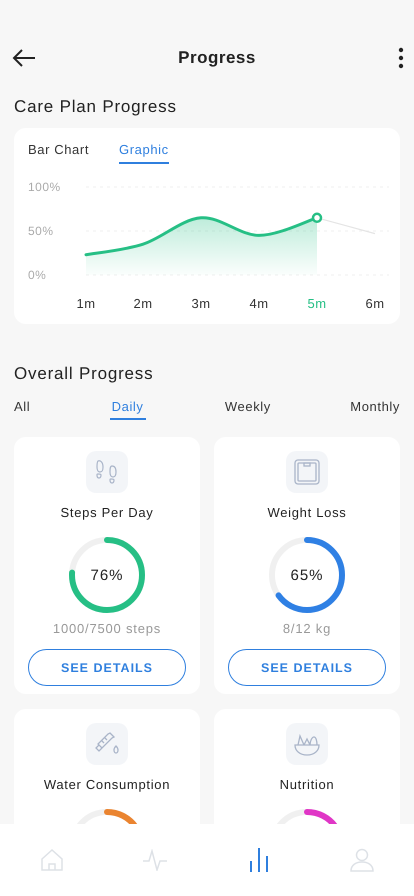  I want to click on scale-icon, so click(307, 472).